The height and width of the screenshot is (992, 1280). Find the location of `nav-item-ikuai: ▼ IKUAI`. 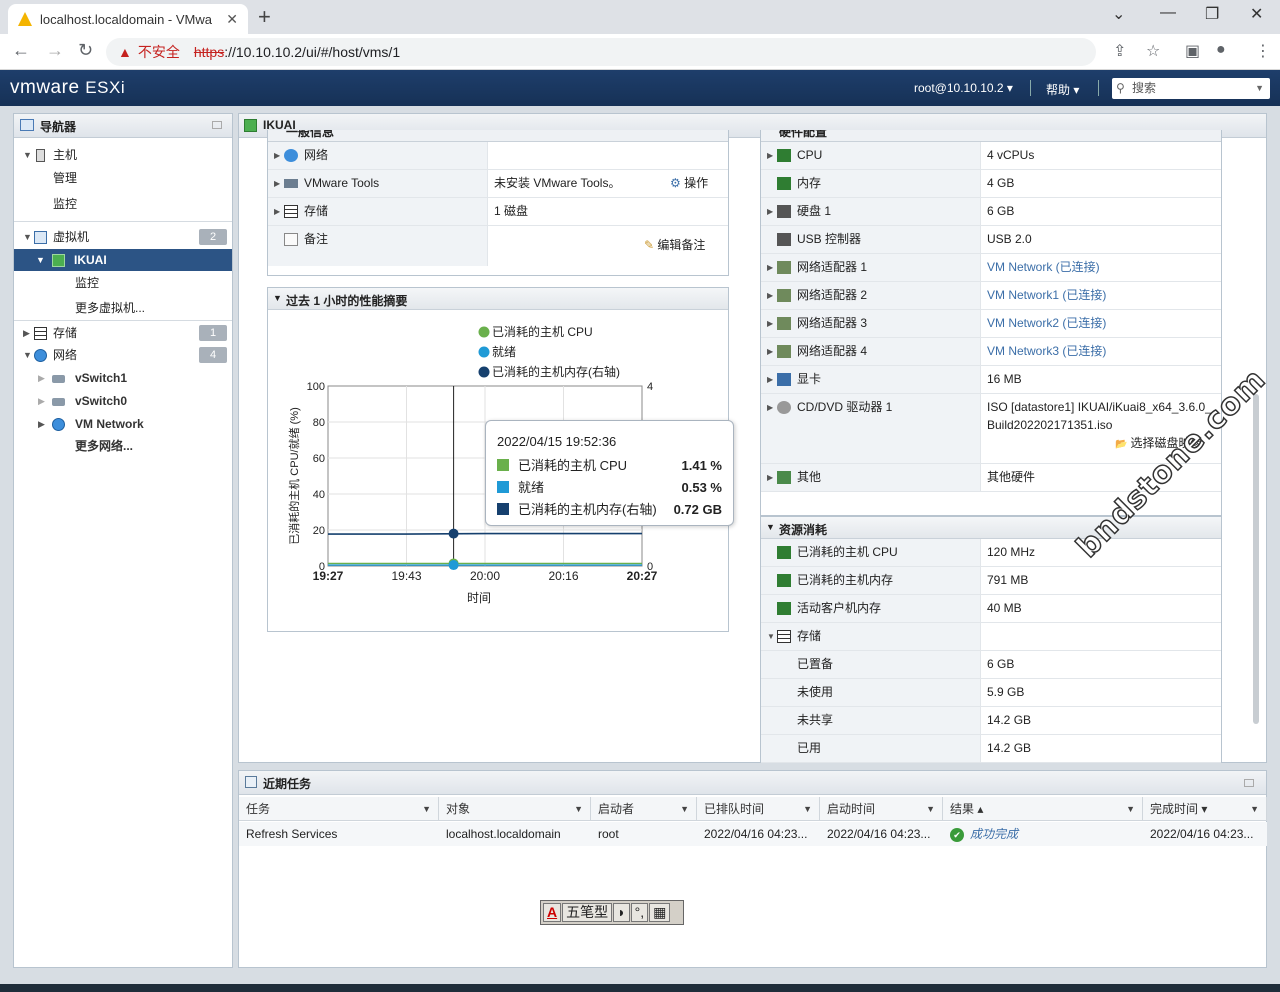

nav-item-ikuai: ▼ IKUAI is located at coordinates (123, 260).